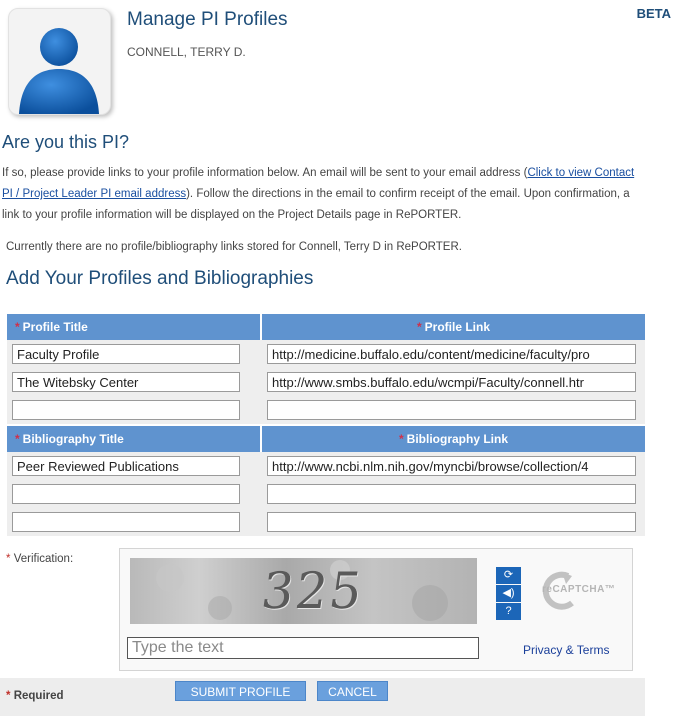  What do you see at coordinates (508, 611) in the screenshot?
I see `help-icon: ?` at bounding box center [508, 611].